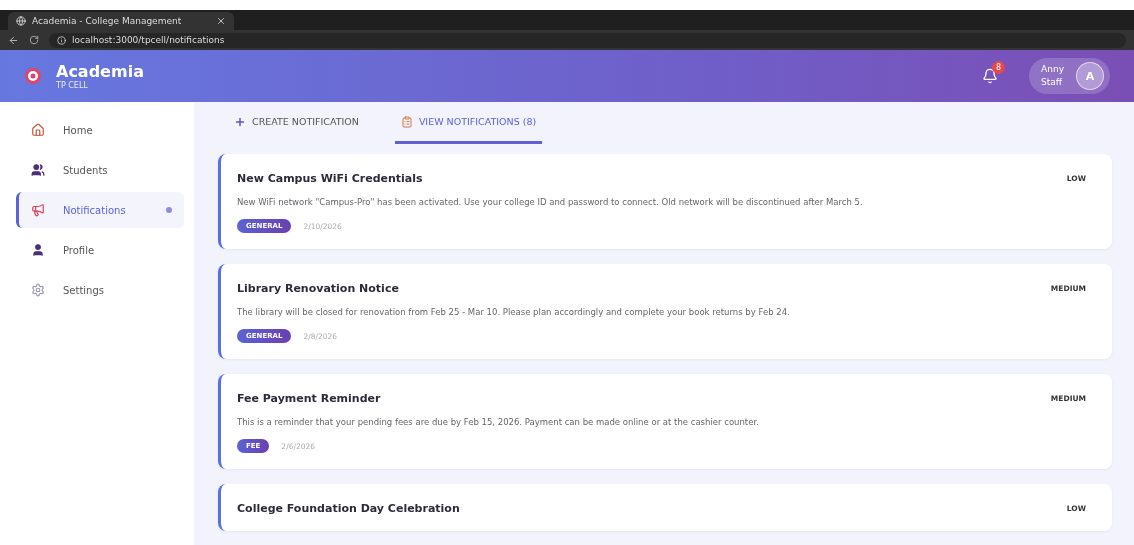 The image size is (1134, 545). Describe the element at coordinates (309, 398) in the screenshot. I see `notification-title: Fee Payment Reminder` at that location.